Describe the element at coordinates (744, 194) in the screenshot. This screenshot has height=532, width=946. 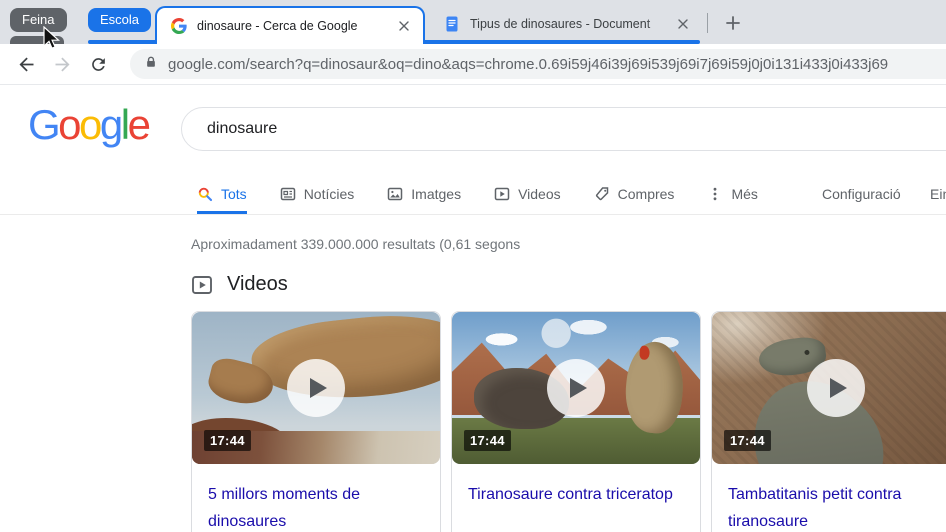
I see `nav-tab-label: Més` at that location.